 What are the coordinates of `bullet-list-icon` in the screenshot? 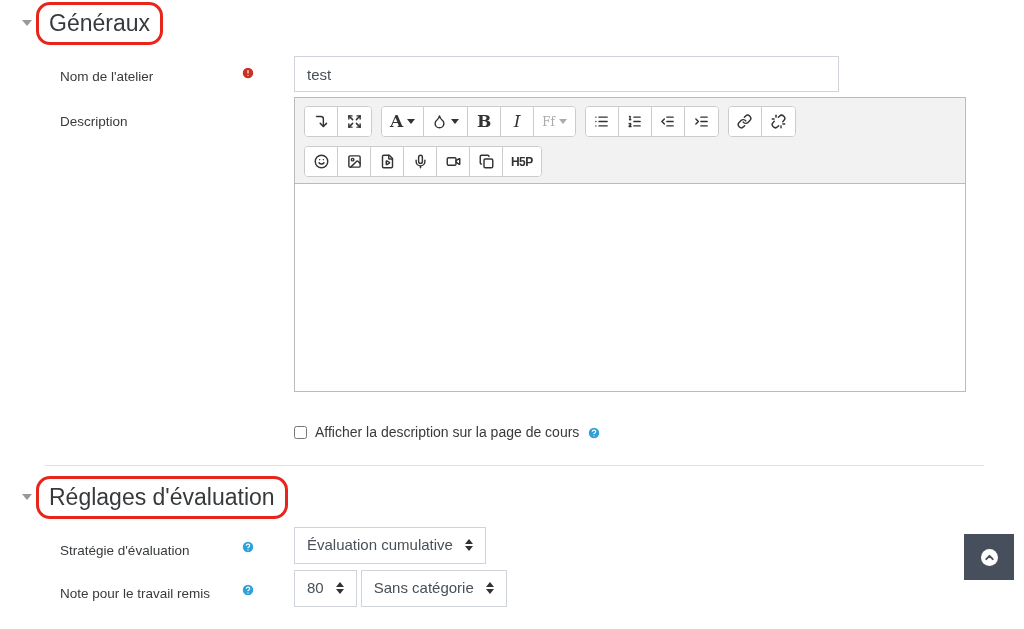 It's located at (602, 121).